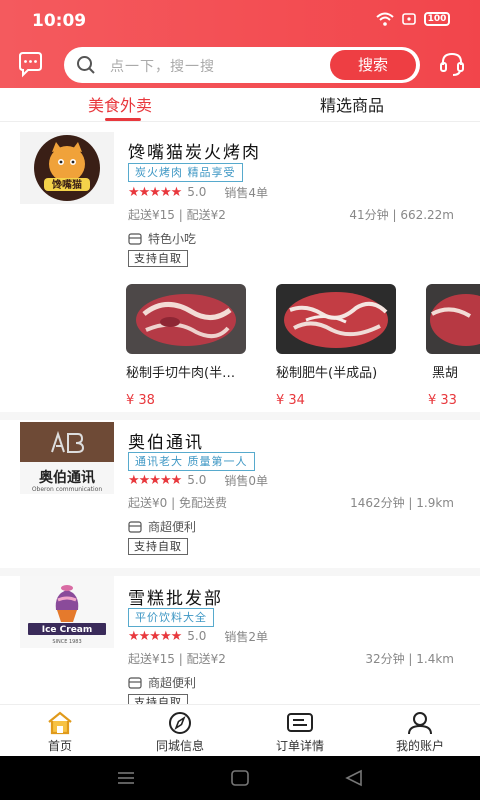 The width and height of the screenshot is (480, 800). Describe the element at coordinates (445, 373) in the screenshot. I see `product-name: 黑胡` at that location.